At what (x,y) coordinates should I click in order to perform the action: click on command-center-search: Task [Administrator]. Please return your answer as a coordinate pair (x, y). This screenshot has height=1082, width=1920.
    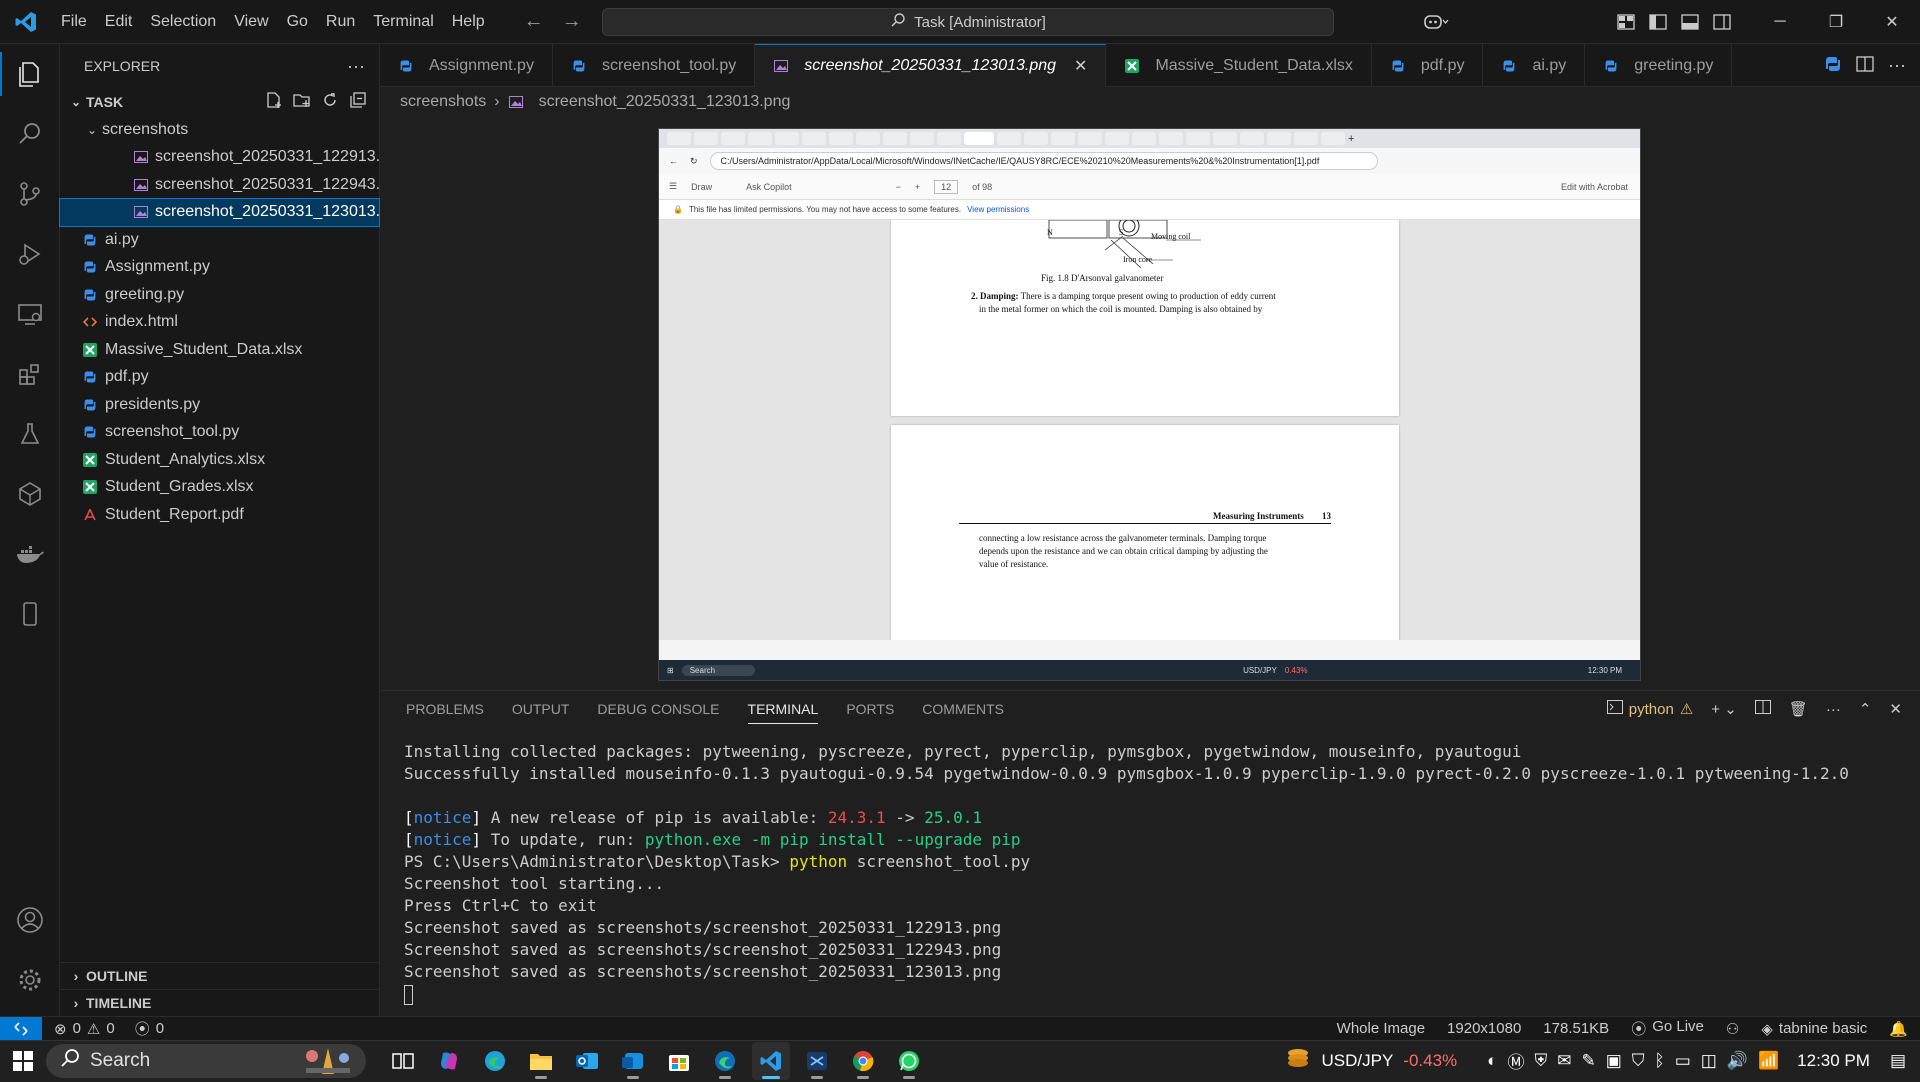
    Looking at the image, I should click on (968, 22).